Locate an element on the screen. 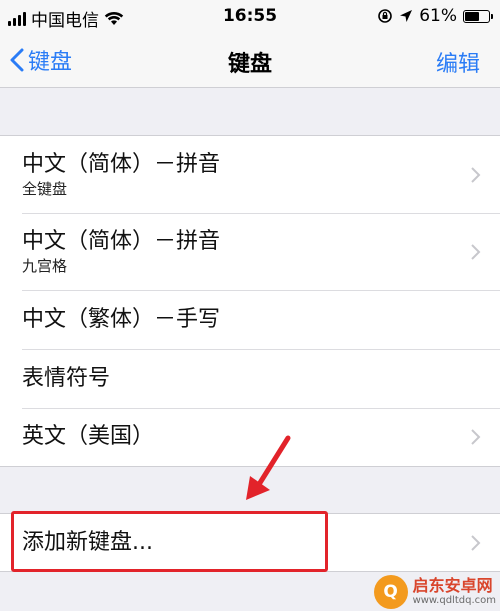 The height and width of the screenshot is (611, 500). battery-icon is located at coordinates (478, 16).